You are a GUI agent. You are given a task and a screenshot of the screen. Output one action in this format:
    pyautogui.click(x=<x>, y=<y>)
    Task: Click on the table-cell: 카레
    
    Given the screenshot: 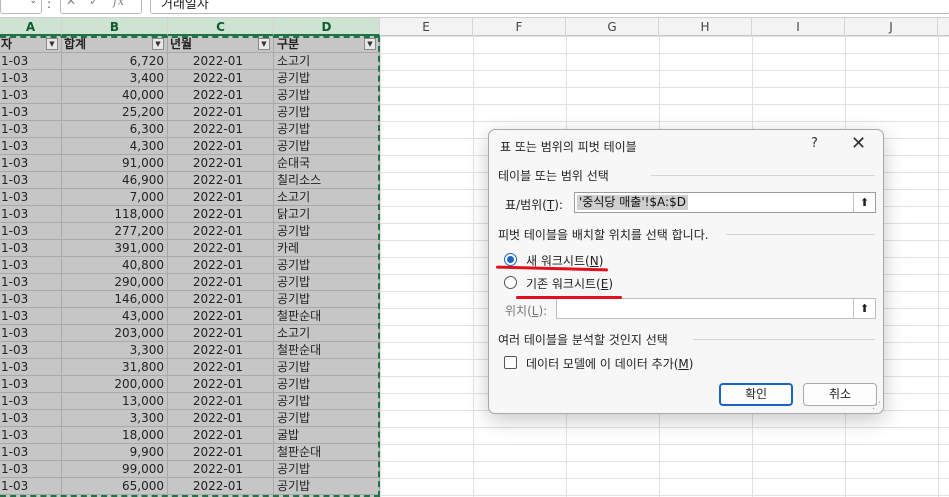 What is the action you would take?
    pyautogui.click(x=327, y=248)
    